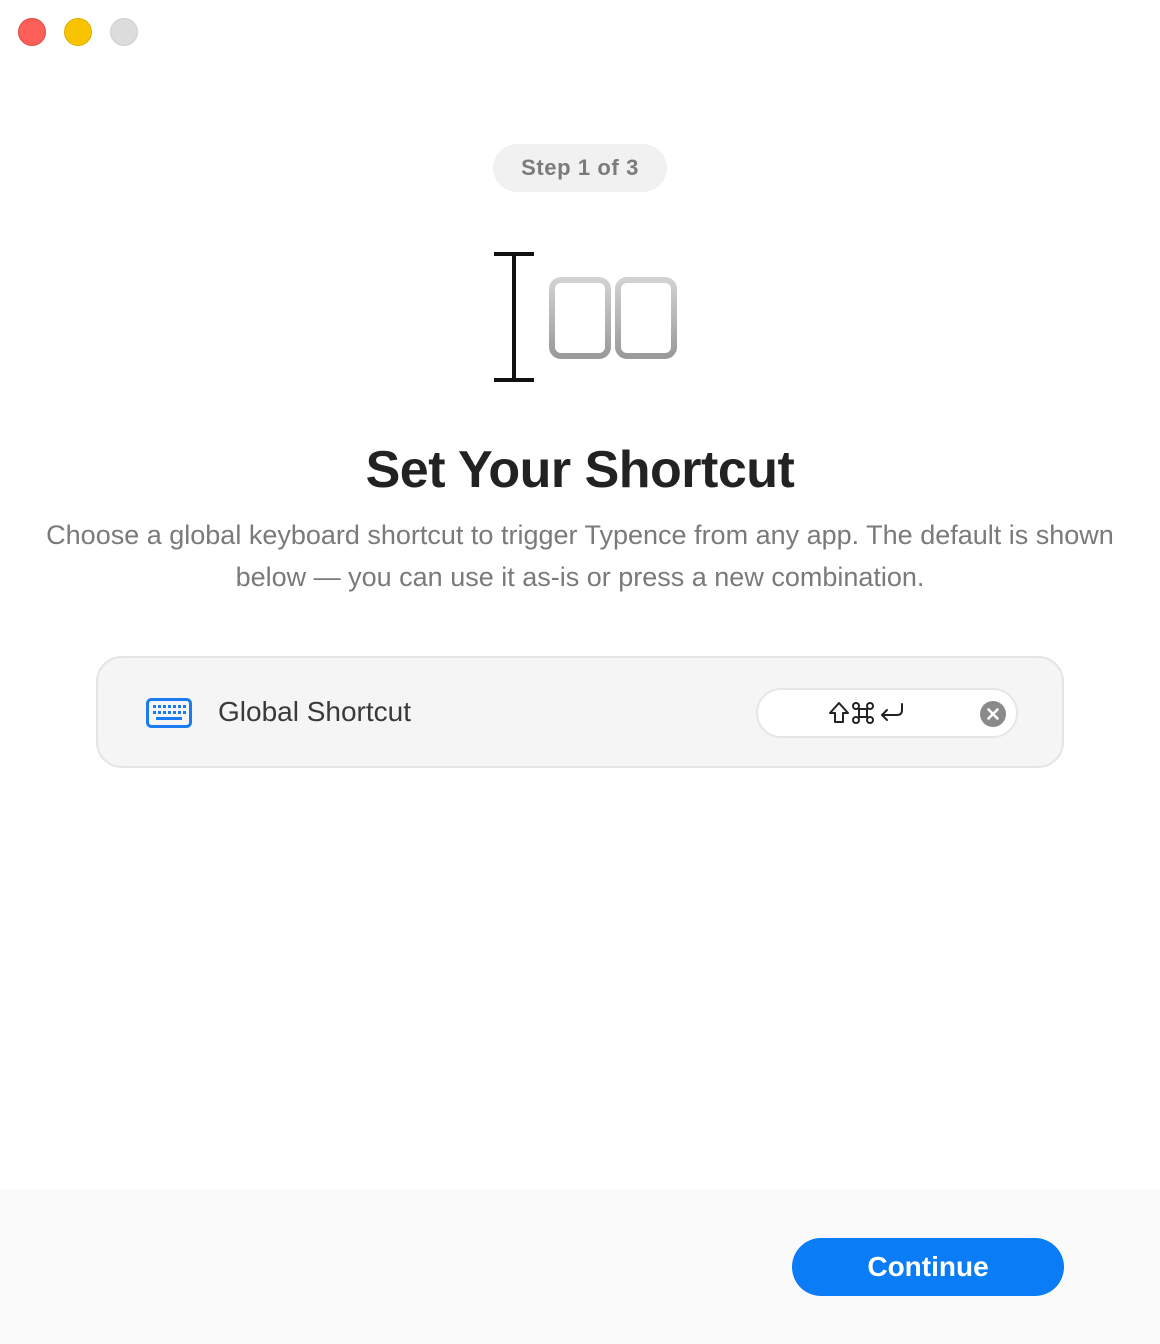  What do you see at coordinates (928, 1267) in the screenshot?
I see `continue-button: Continue` at bounding box center [928, 1267].